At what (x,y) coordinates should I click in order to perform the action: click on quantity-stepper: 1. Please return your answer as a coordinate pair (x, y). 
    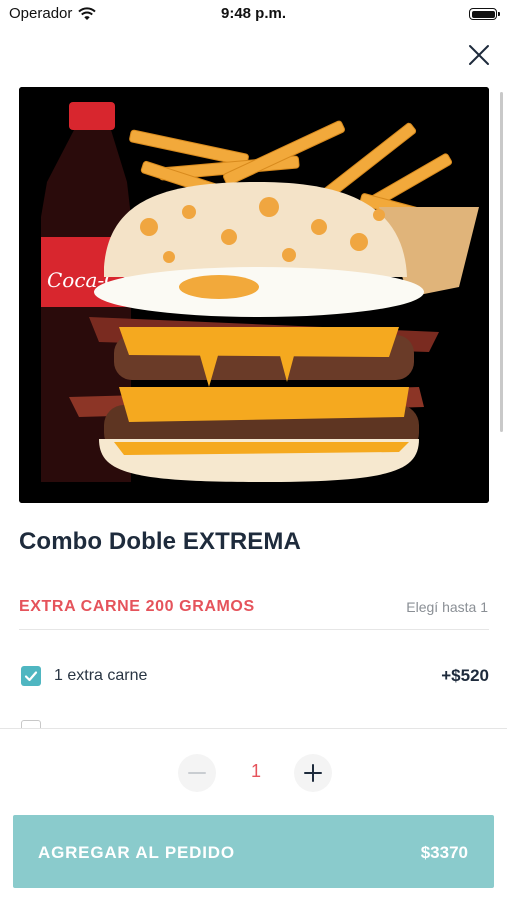
    Looking at the image, I should click on (256, 773).